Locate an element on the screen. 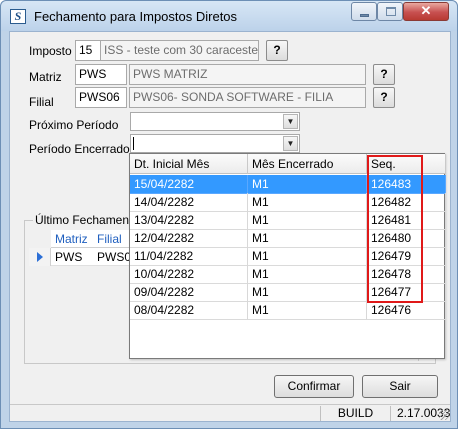  matriz-lookup-button: ? is located at coordinates (384, 74).